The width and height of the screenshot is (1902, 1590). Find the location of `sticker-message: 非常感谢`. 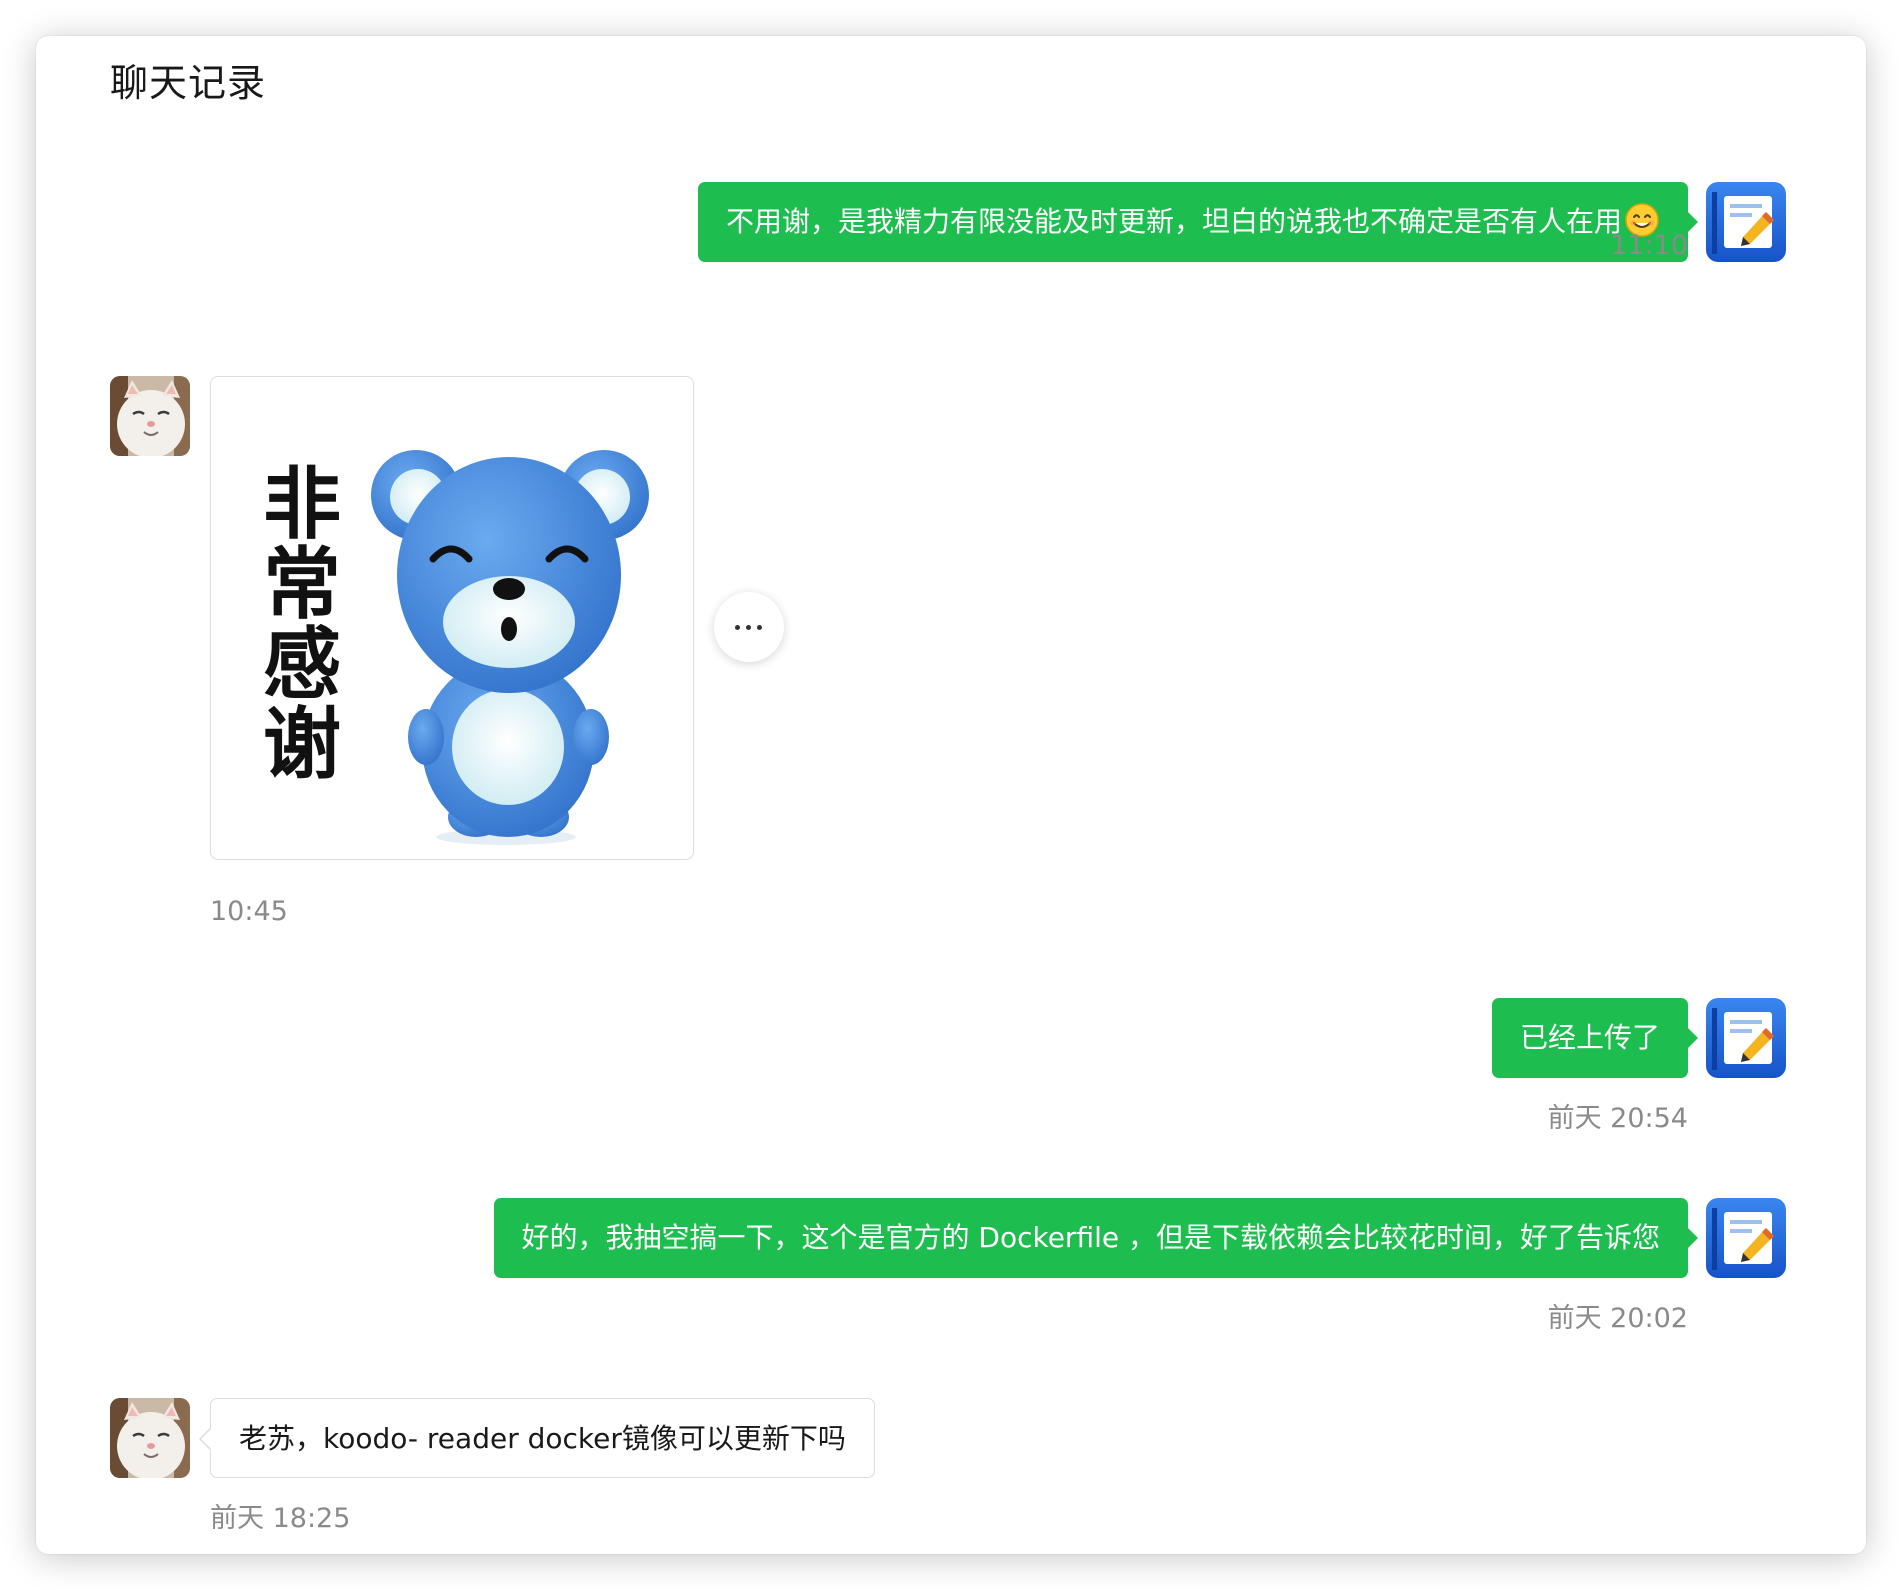

sticker-message: 非常感谢 is located at coordinates (452, 618).